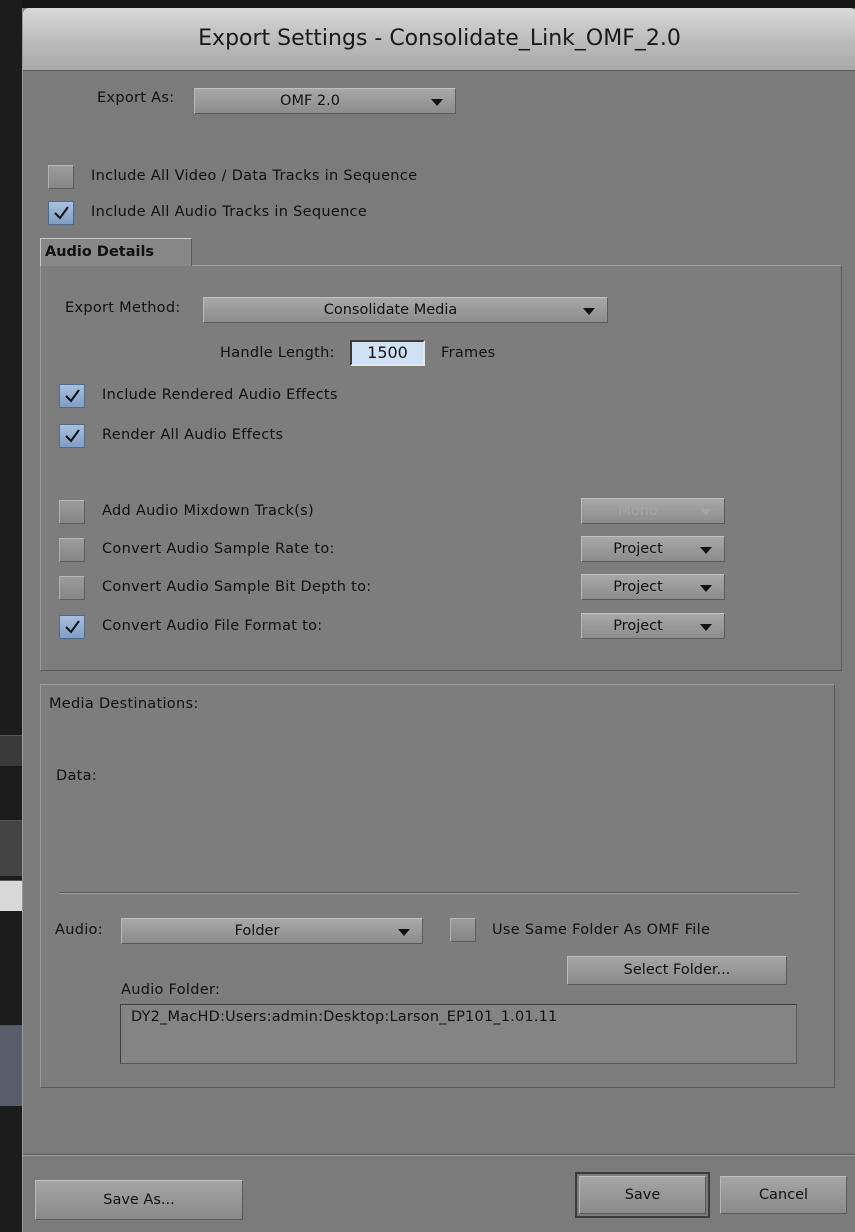 This screenshot has width=855, height=1232. What do you see at coordinates (72, 588) in the screenshot?
I see `bit-depth-checkbox` at bounding box center [72, 588].